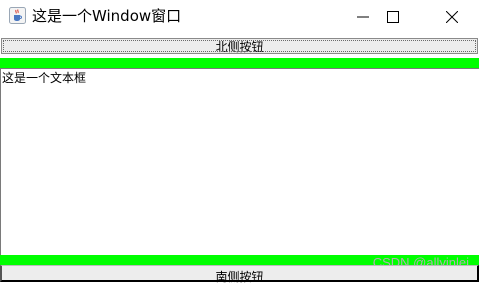 Image resolution: width=479 pixels, height=287 pixels. Describe the element at coordinates (363, 16) in the screenshot. I see `minimize-icon` at that location.